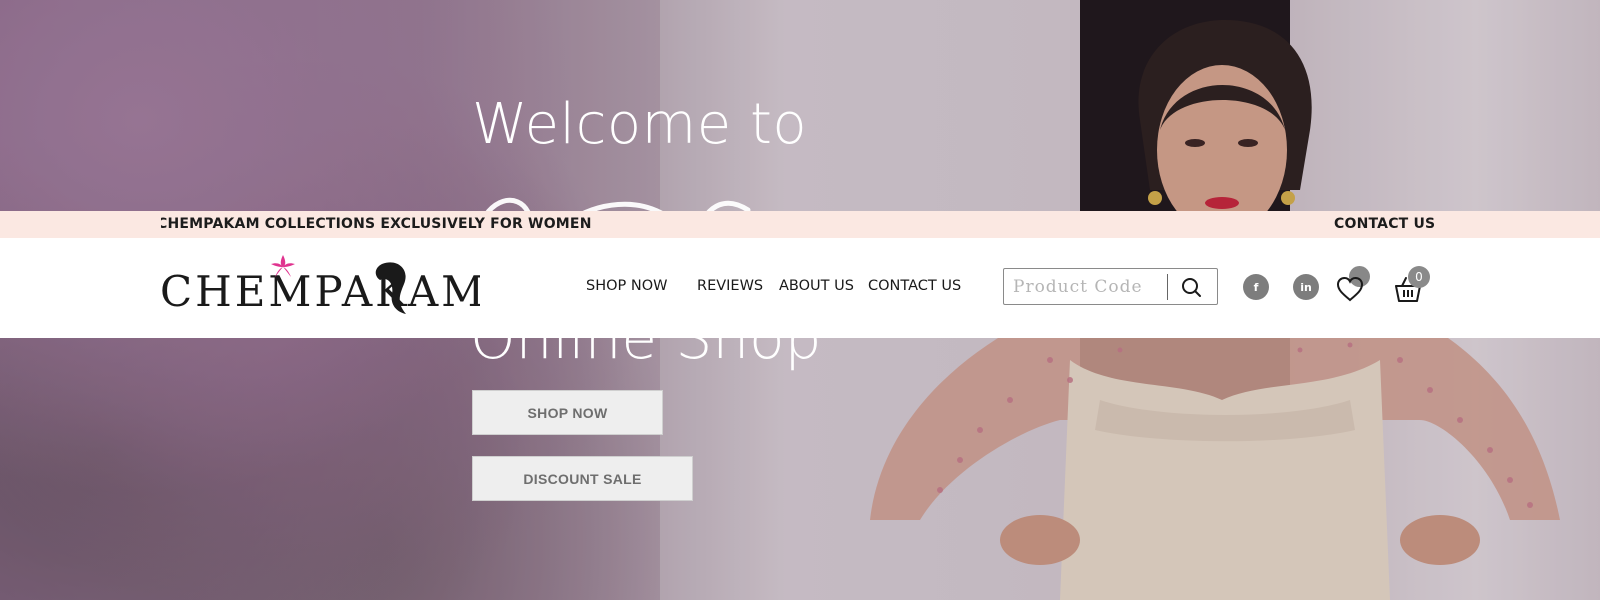 Image resolution: width=1600 pixels, height=600 pixels. I want to click on search-icon, so click(1191, 287).